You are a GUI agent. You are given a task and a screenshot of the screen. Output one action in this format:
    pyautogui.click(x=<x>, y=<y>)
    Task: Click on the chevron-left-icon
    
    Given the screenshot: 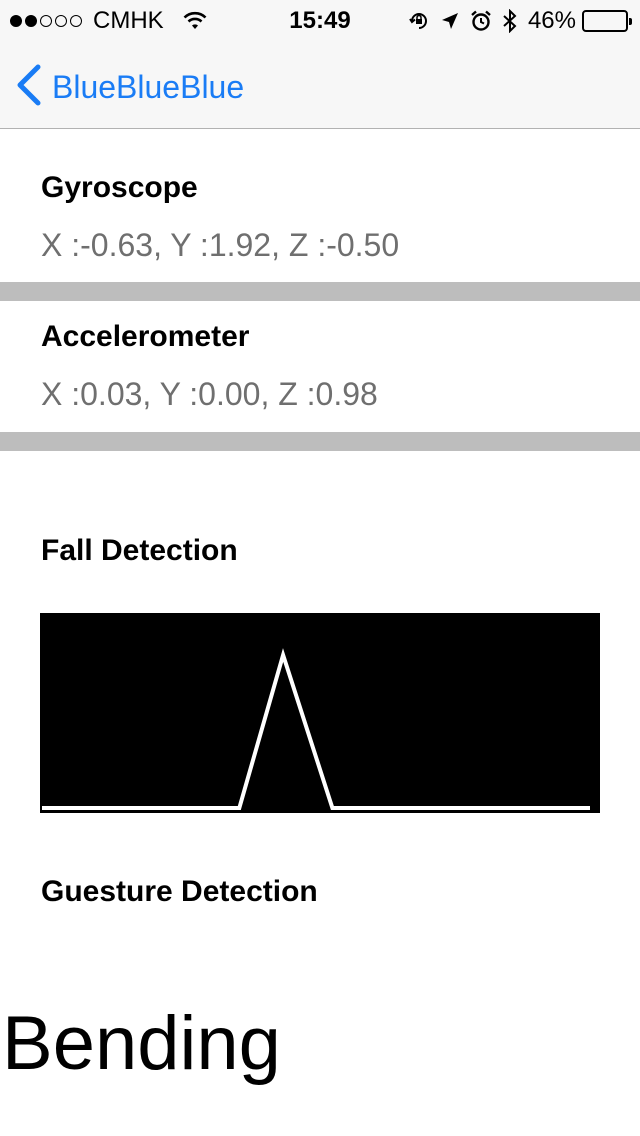 What is the action you would take?
    pyautogui.click(x=28, y=87)
    